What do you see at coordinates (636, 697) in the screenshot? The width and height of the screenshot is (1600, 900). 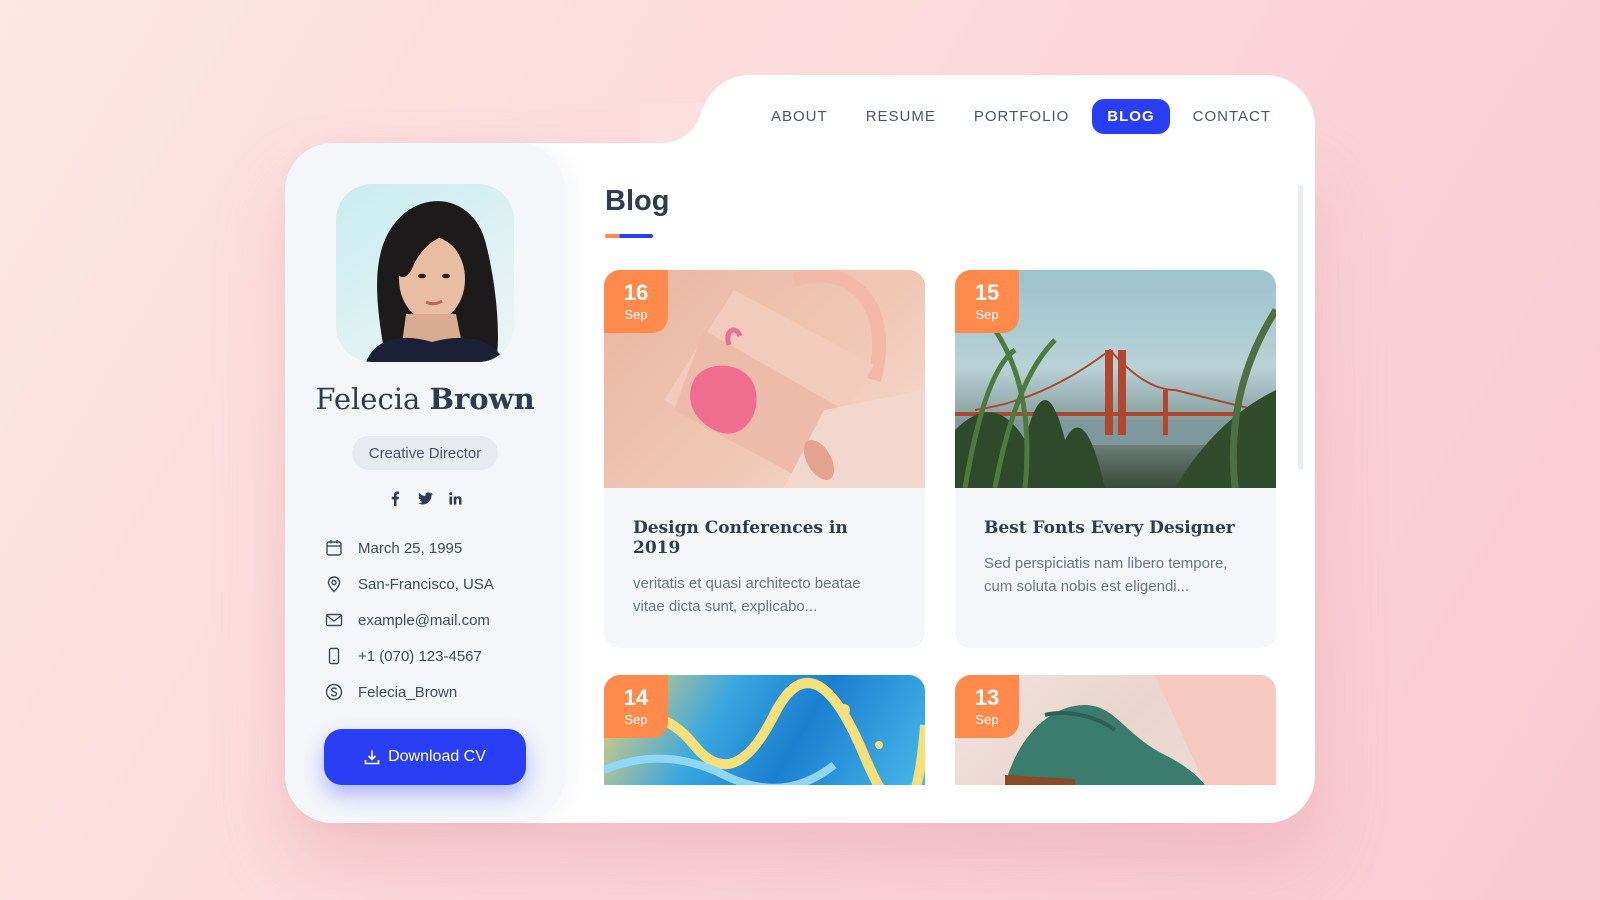 I see `date-day: 14` at bounding box center [636, 697].